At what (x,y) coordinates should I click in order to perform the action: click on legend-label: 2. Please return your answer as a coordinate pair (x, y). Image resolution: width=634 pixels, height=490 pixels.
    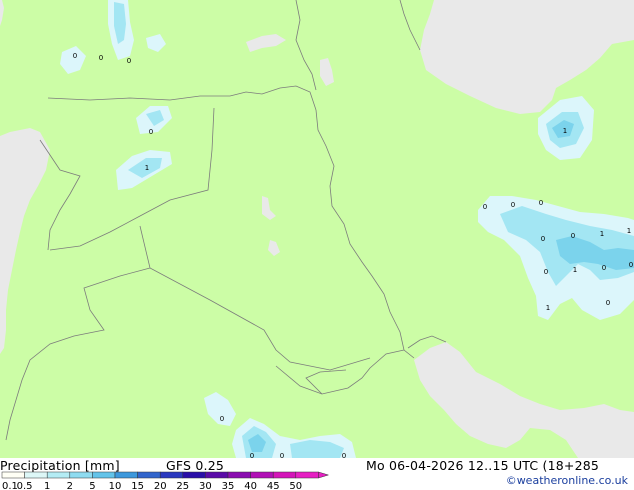
    Looking at the image, I should click on (70, 485).